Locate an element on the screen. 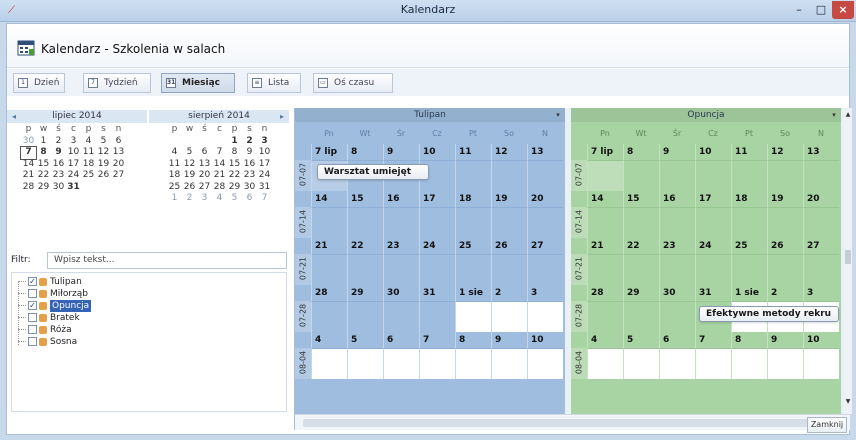 The width and height of the screenshot is (856, 440). resource-item: Sosna is located at coordinates (47, 342).